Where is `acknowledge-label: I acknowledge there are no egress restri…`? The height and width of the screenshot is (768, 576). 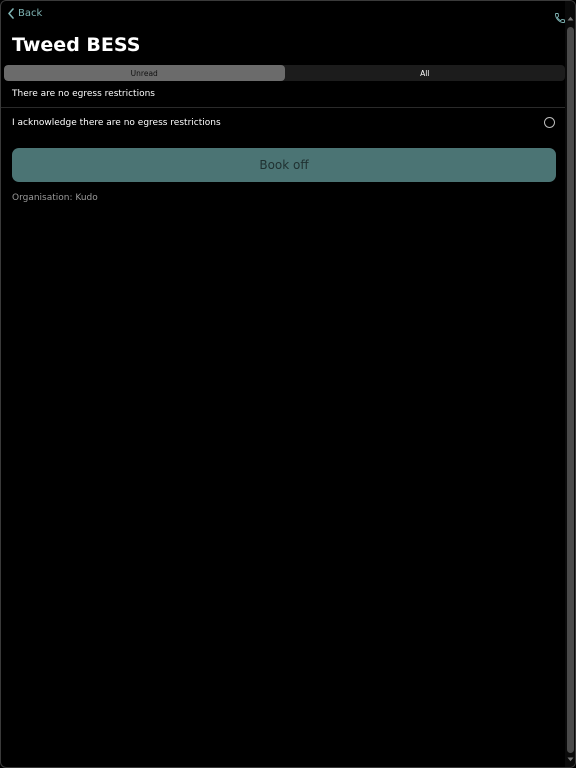
acknowledge-label: I acknowledge there are no egress restri… is located at coordinates (116, 123).